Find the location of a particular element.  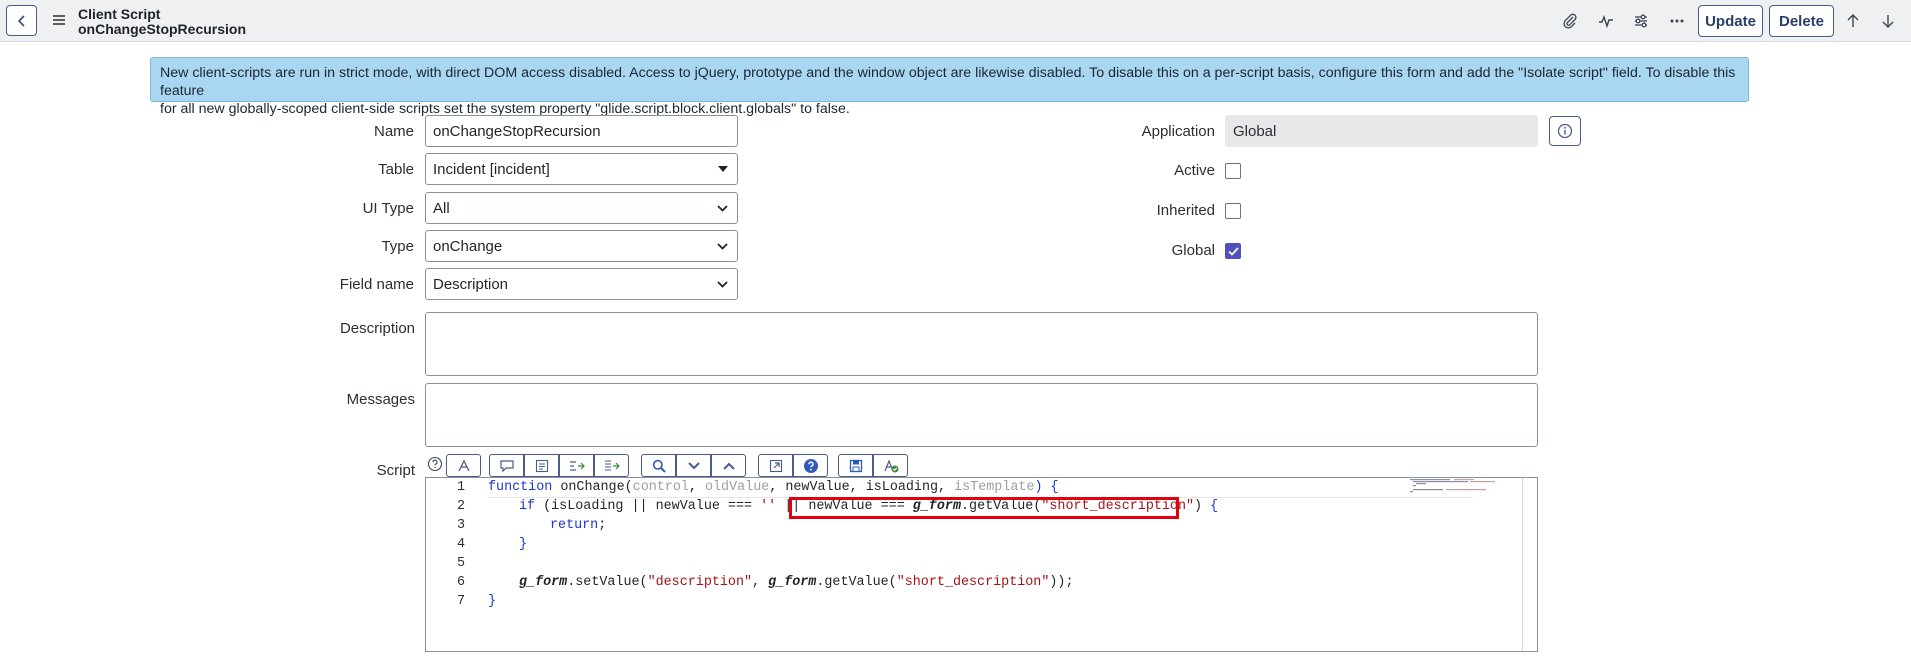

delete-button: Delete is located at coordinates (1801, 21).